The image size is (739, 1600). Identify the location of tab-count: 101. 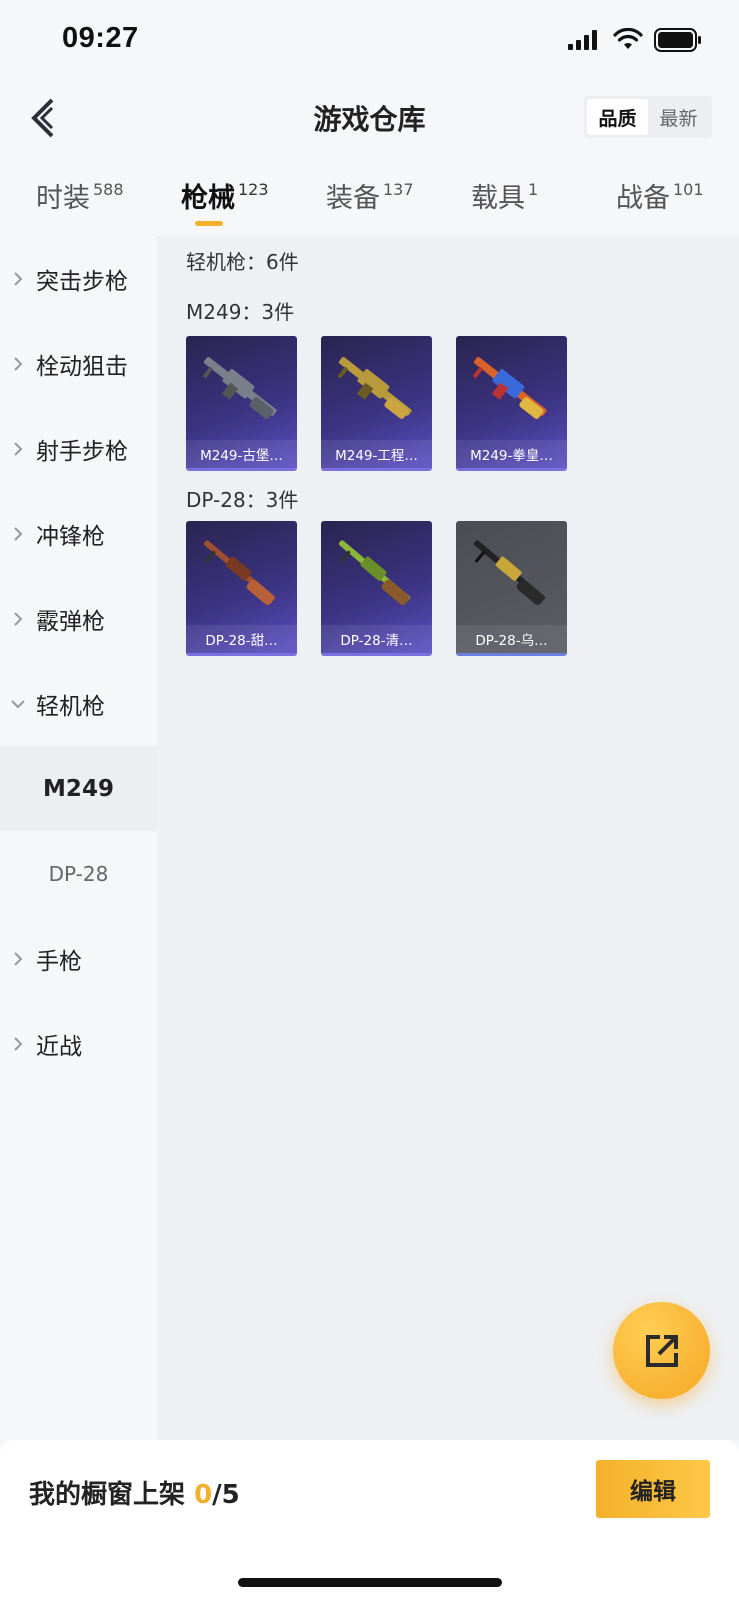
(688, 189).